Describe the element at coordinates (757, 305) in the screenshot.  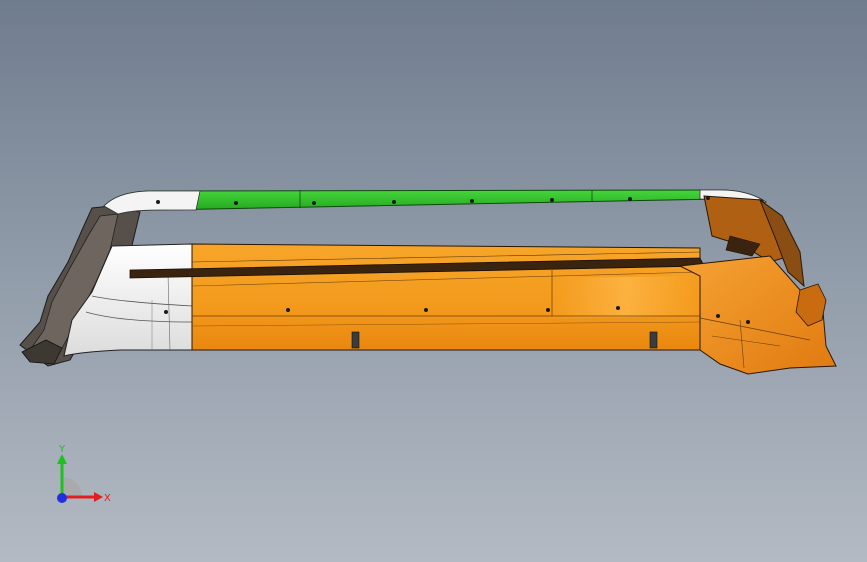
I see `right-end-cap` at that location.